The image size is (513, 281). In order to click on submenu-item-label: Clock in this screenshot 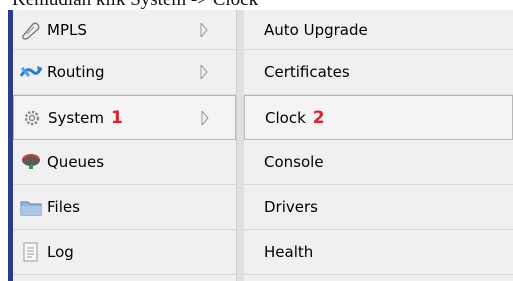, I will do `click(285, 117)`.